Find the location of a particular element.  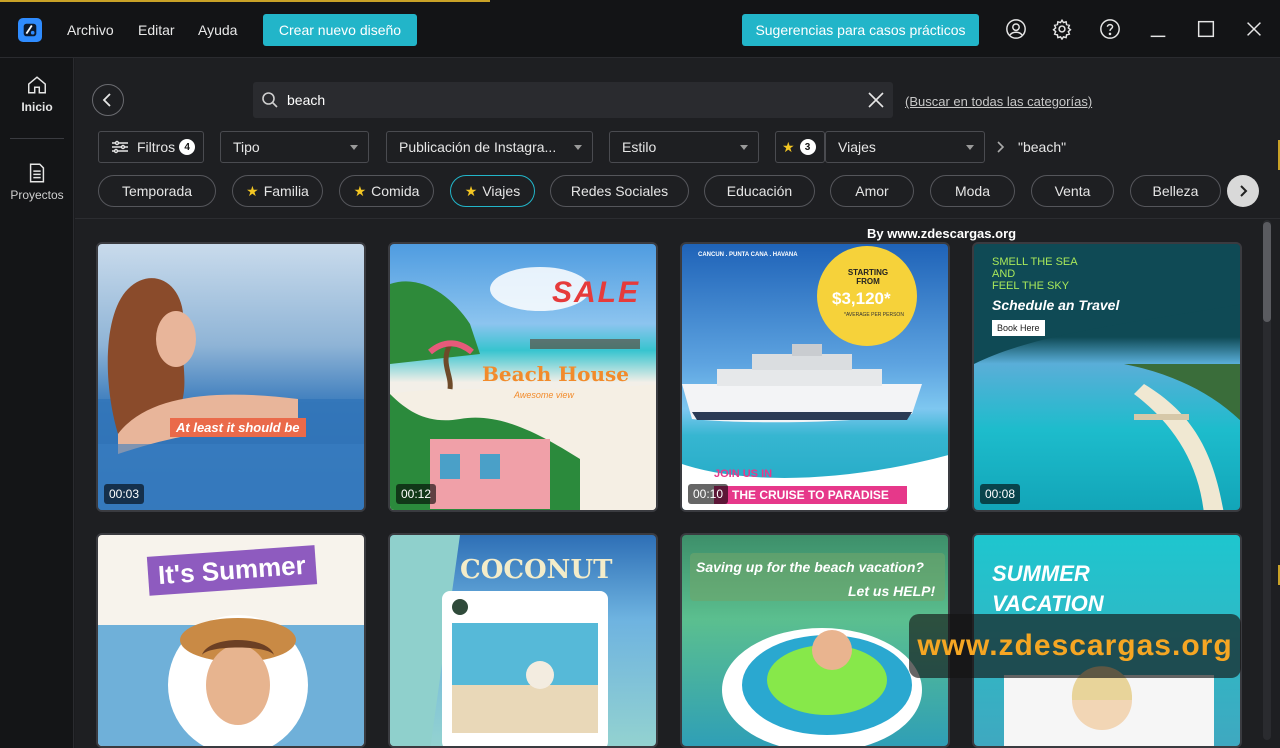

create-design-button: Crear nuevo diseño is located at coordinates (340, 30).